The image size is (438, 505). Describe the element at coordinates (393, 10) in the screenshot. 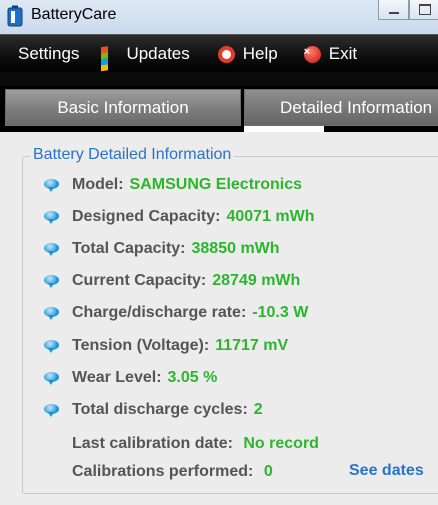

I see `minimize-button` at that location.